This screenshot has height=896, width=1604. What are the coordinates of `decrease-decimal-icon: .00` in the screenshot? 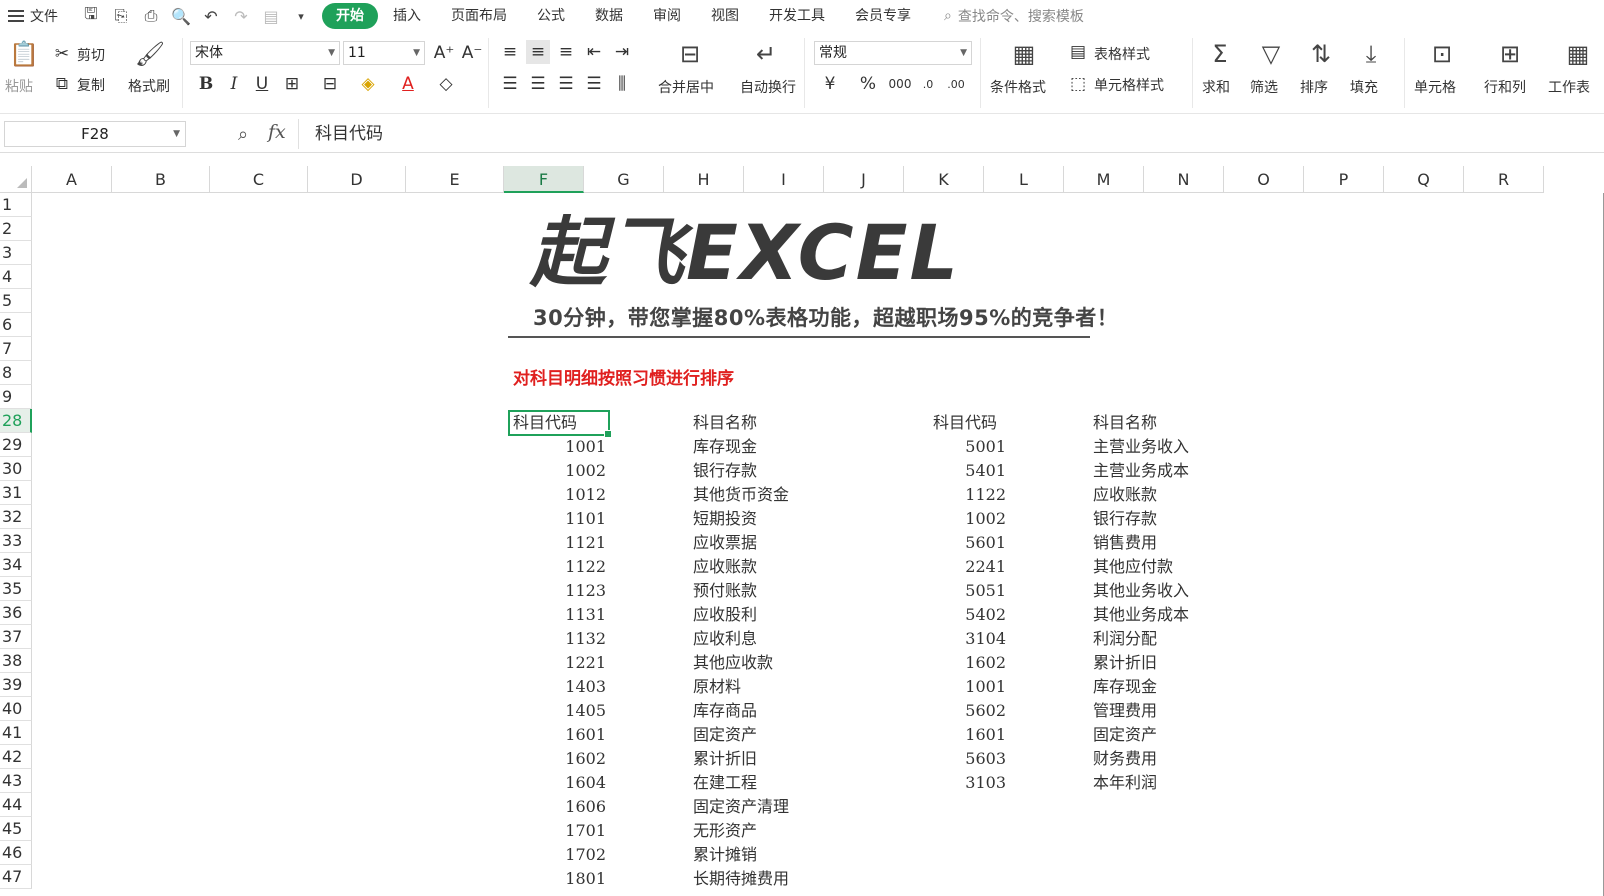 It's located at (956, 84).